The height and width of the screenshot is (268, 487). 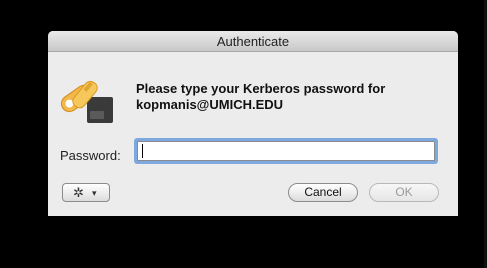 I want to click on cancel-button: Cancel, so click(x=323, y=192).